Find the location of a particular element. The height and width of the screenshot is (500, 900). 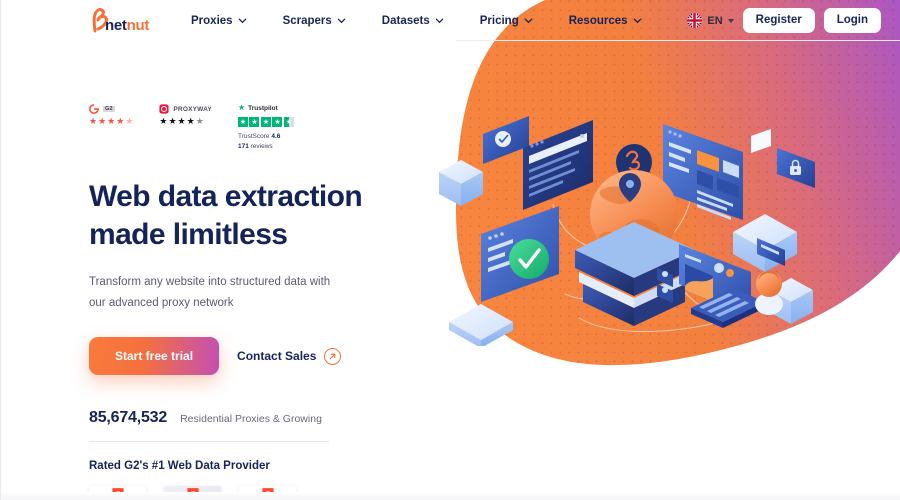

contact-sales-link: Contact Sales is located at coordinates (289, 356).